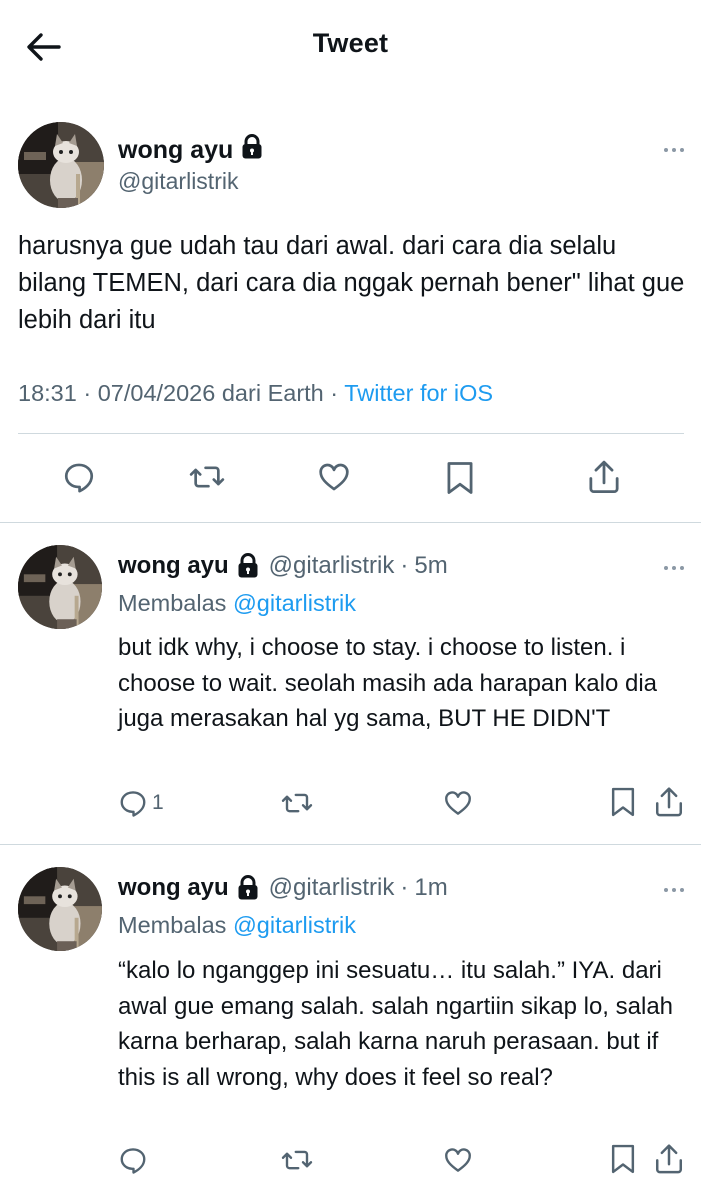 This screenshot has width=701, height=1200. Describe the element at coordinates (418, 393) in the screenshot. I see `tweet-source-link: Twitter for iOS` at that location.